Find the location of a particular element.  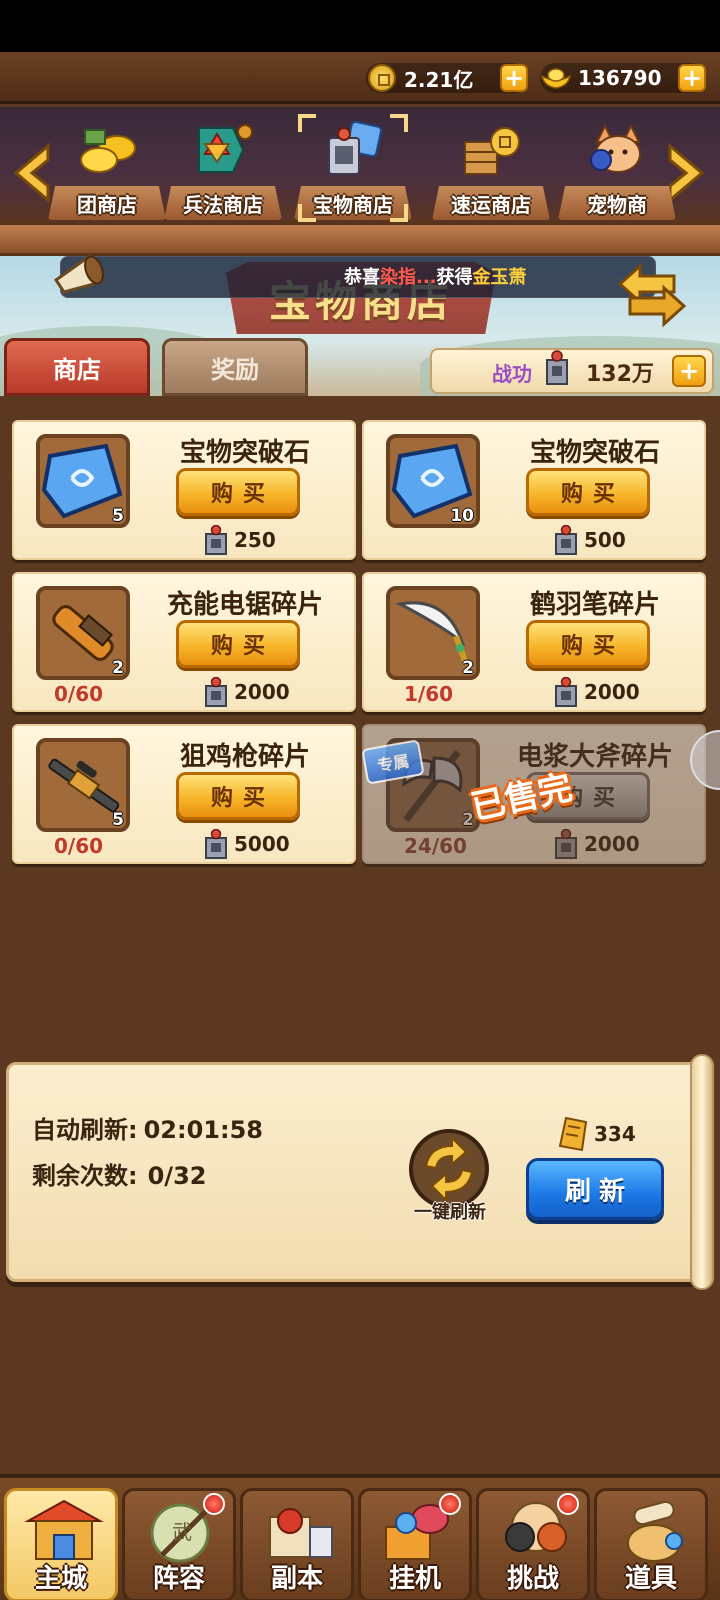

nav-dungeon: 副本 is located at coordinates (297, 1544).